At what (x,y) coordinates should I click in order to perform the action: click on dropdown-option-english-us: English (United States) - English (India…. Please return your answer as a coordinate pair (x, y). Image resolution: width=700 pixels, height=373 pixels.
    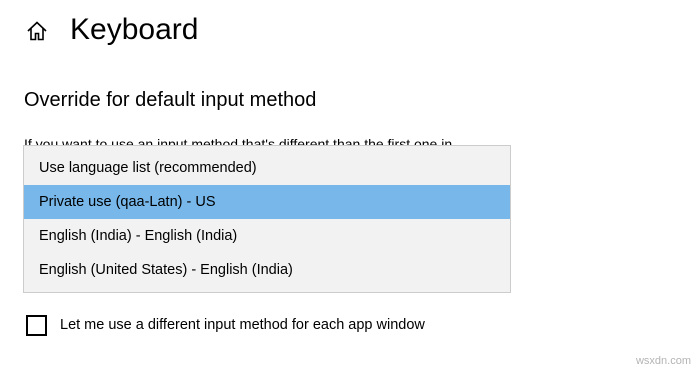
    Looking at the image, I should click on (267, 270).